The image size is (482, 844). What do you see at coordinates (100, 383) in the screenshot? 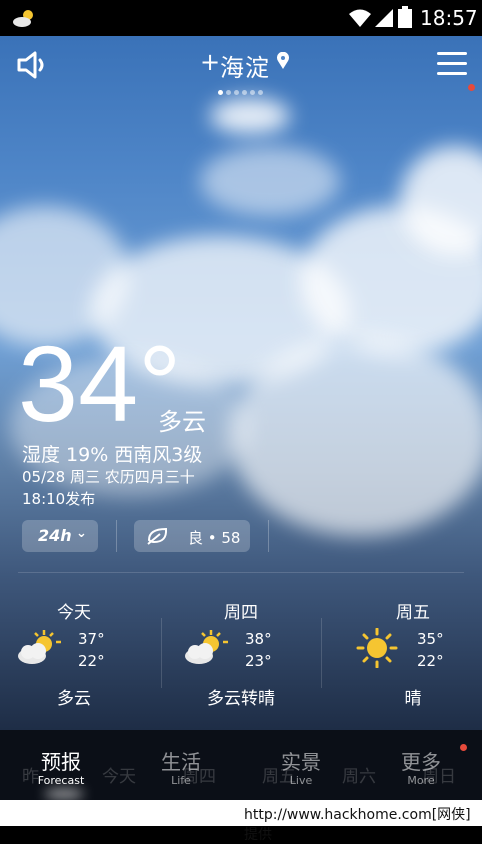
I see `current-temperature: 34°` at bounding box center [100, 383].